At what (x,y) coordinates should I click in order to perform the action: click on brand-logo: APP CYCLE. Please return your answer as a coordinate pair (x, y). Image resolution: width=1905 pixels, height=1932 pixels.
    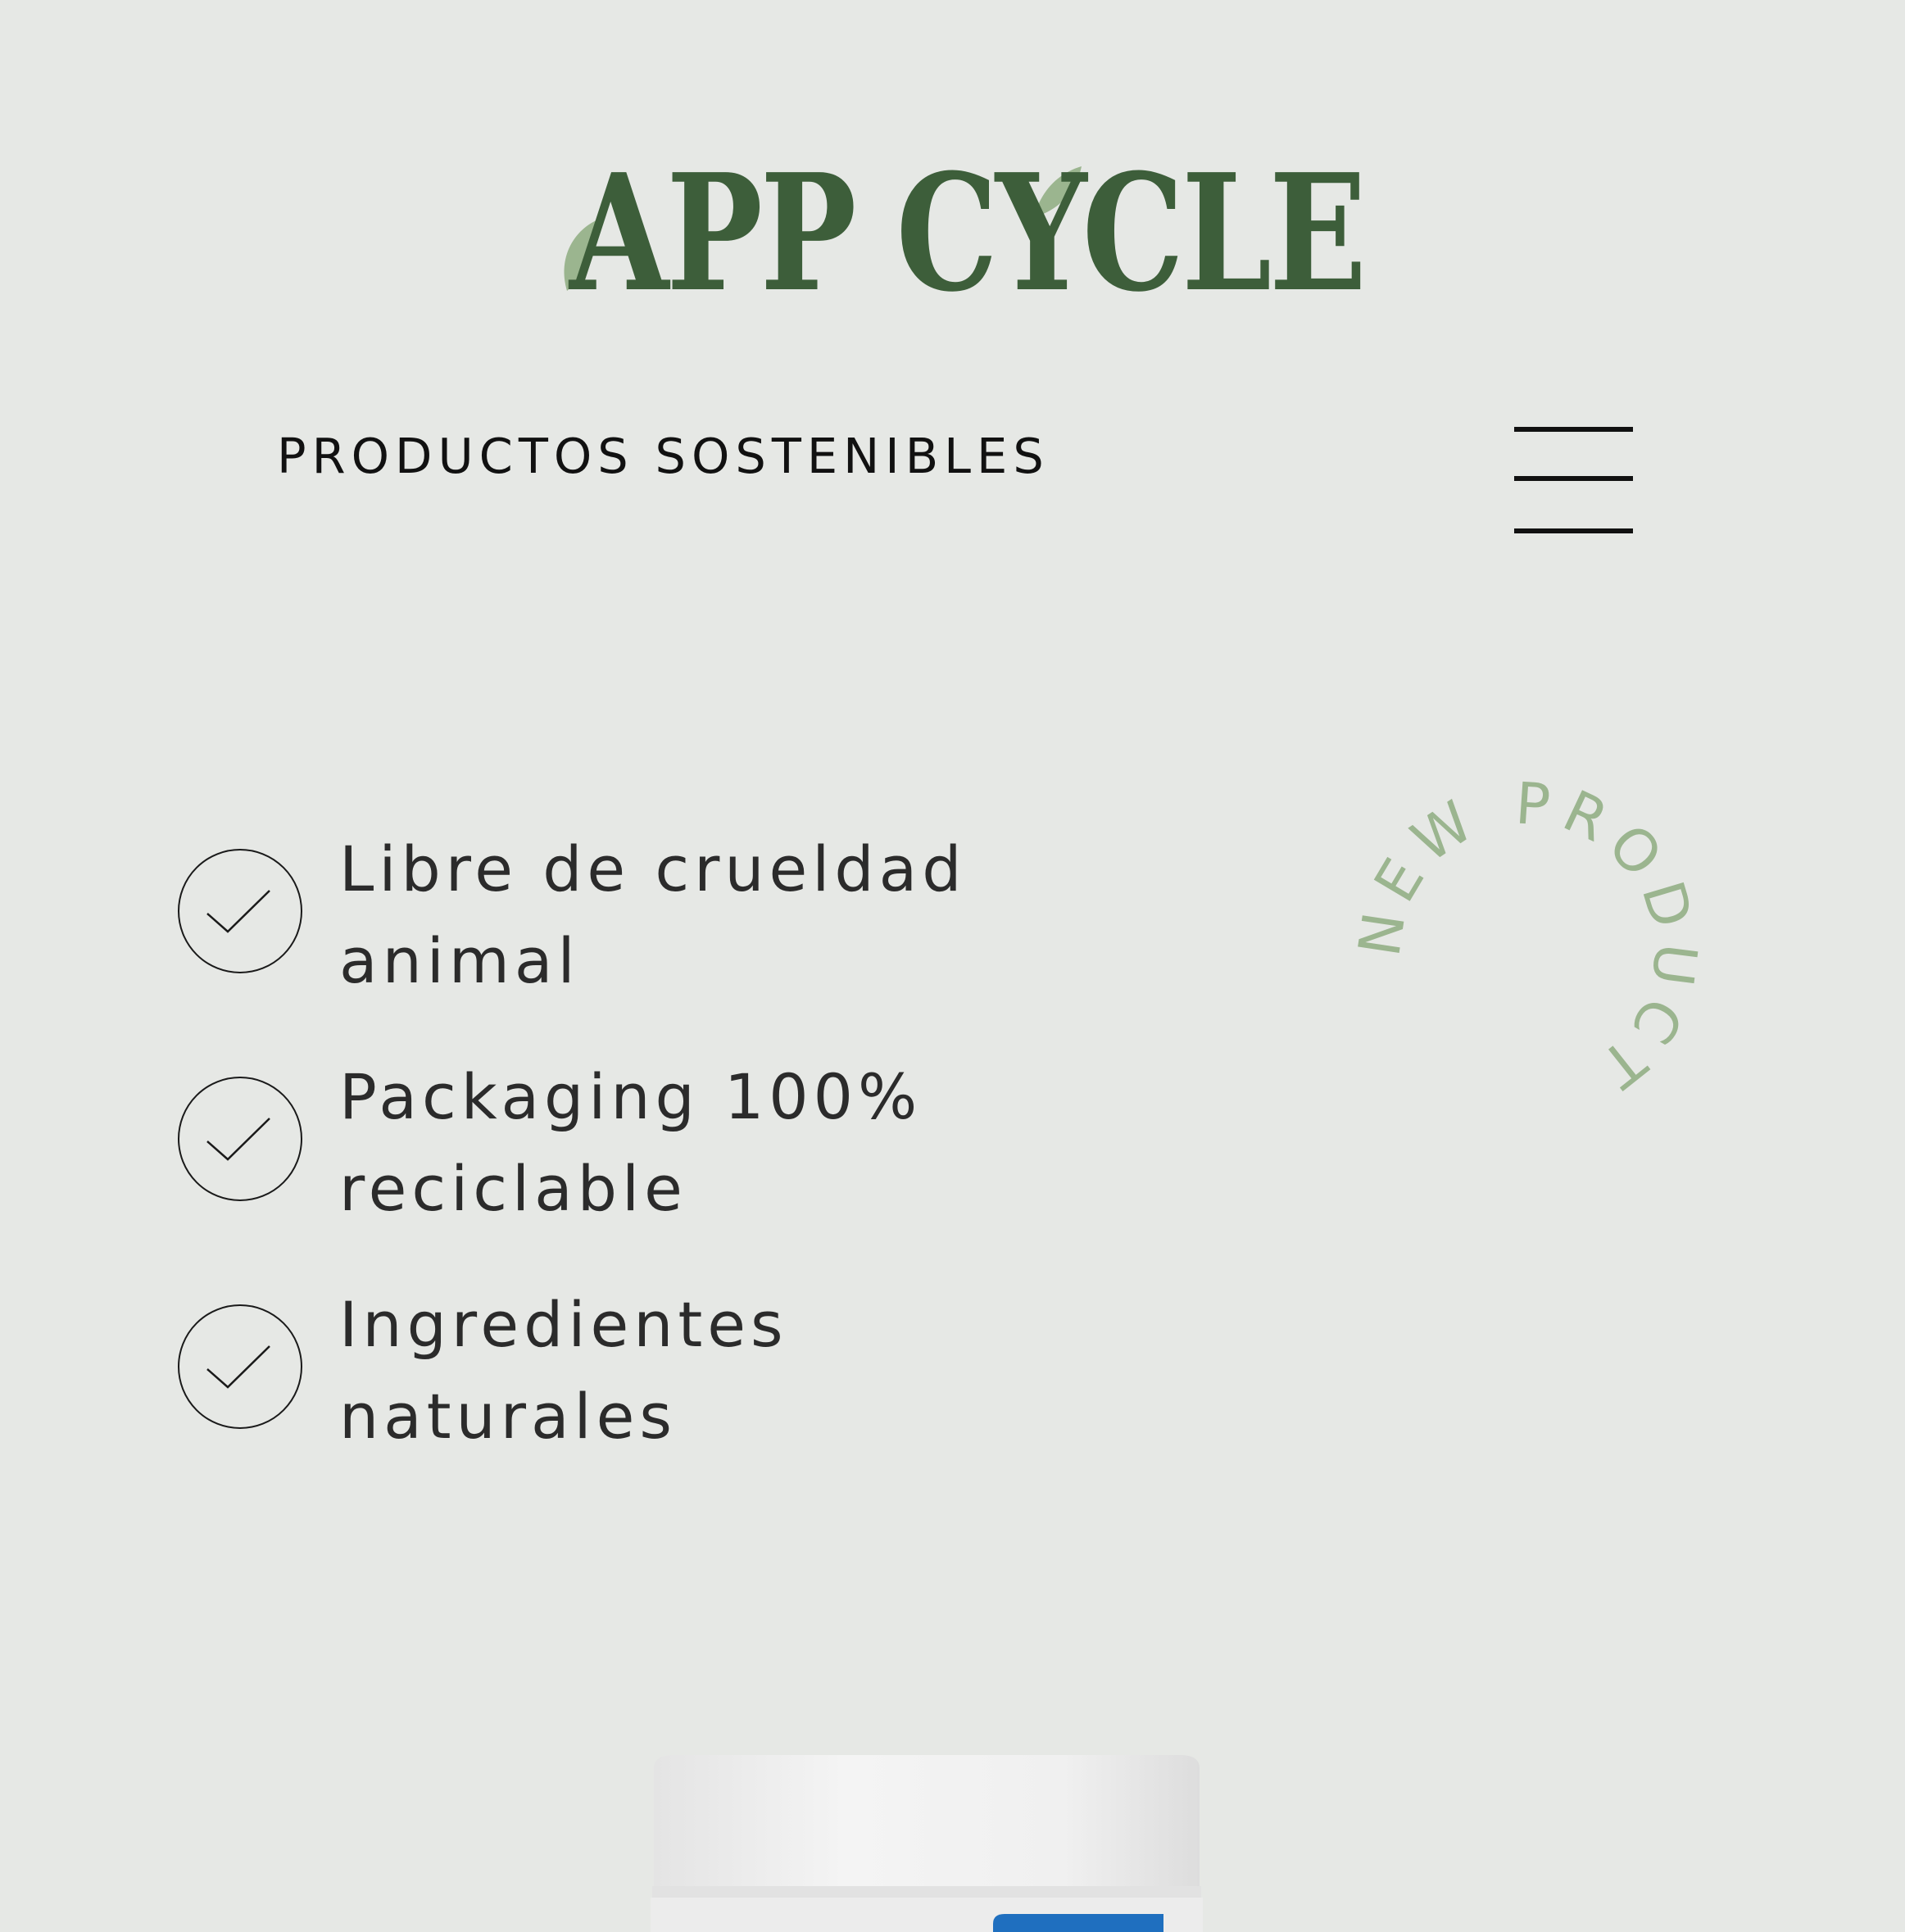
    Looking at the image, I should click on (967, 233).